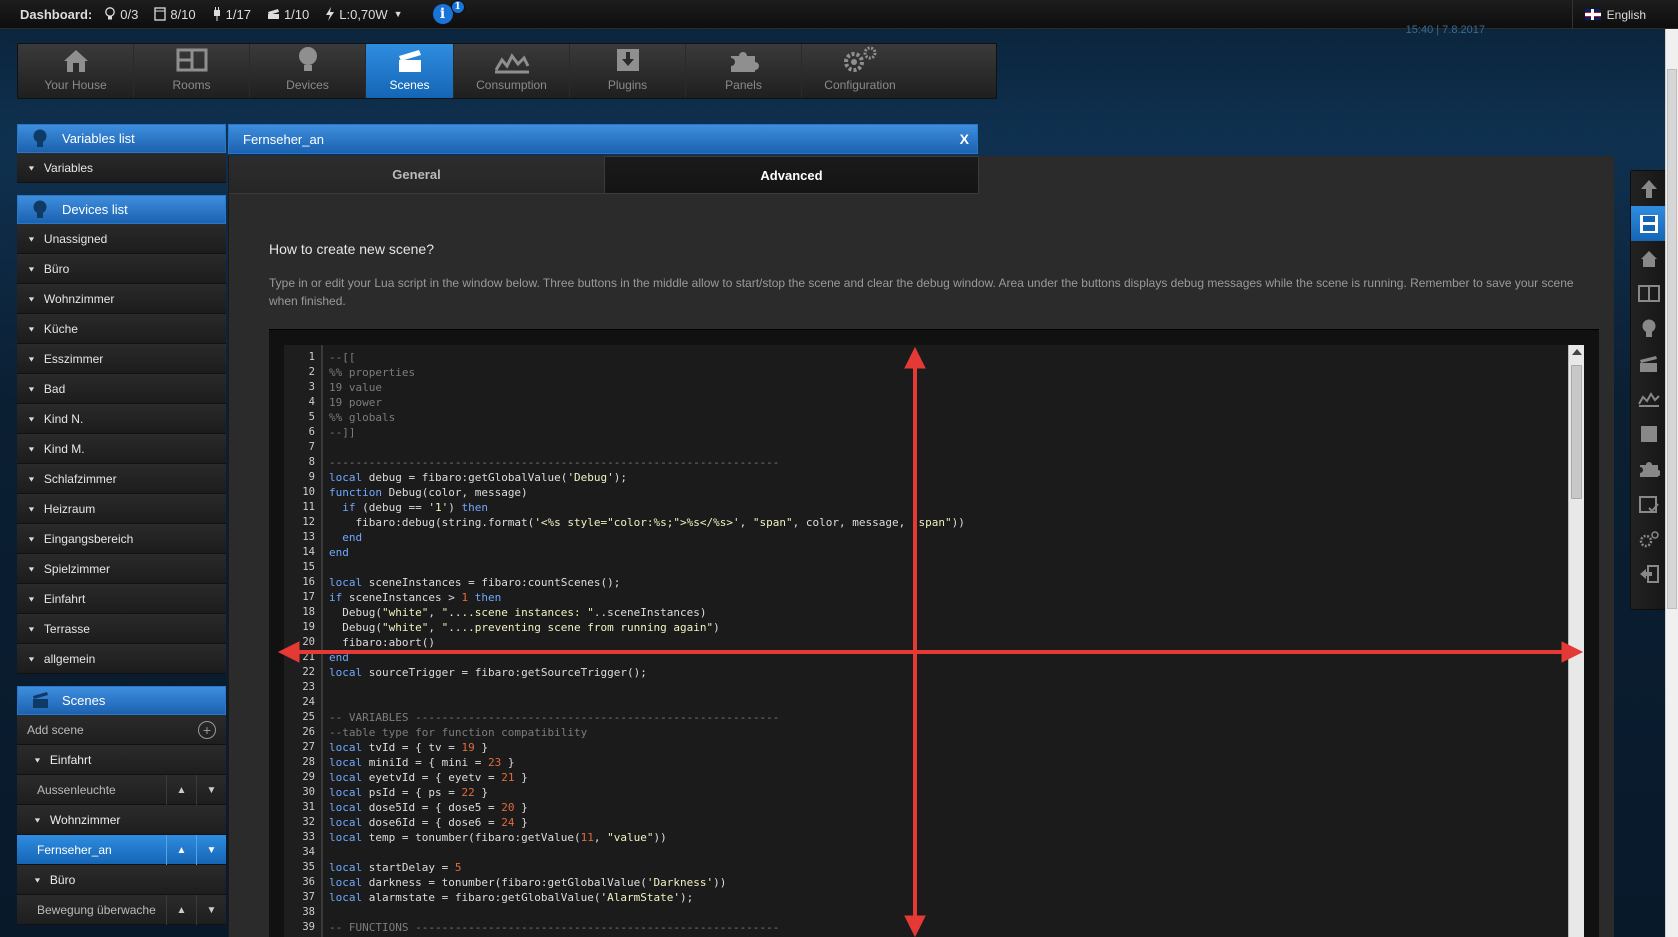 The image size is (1678, 937). What do you see at coordinates (121, 659) in the screenshot?
I see `sidebar-item-device-room: ▼ allgemein` at bounding box center [121, 659].